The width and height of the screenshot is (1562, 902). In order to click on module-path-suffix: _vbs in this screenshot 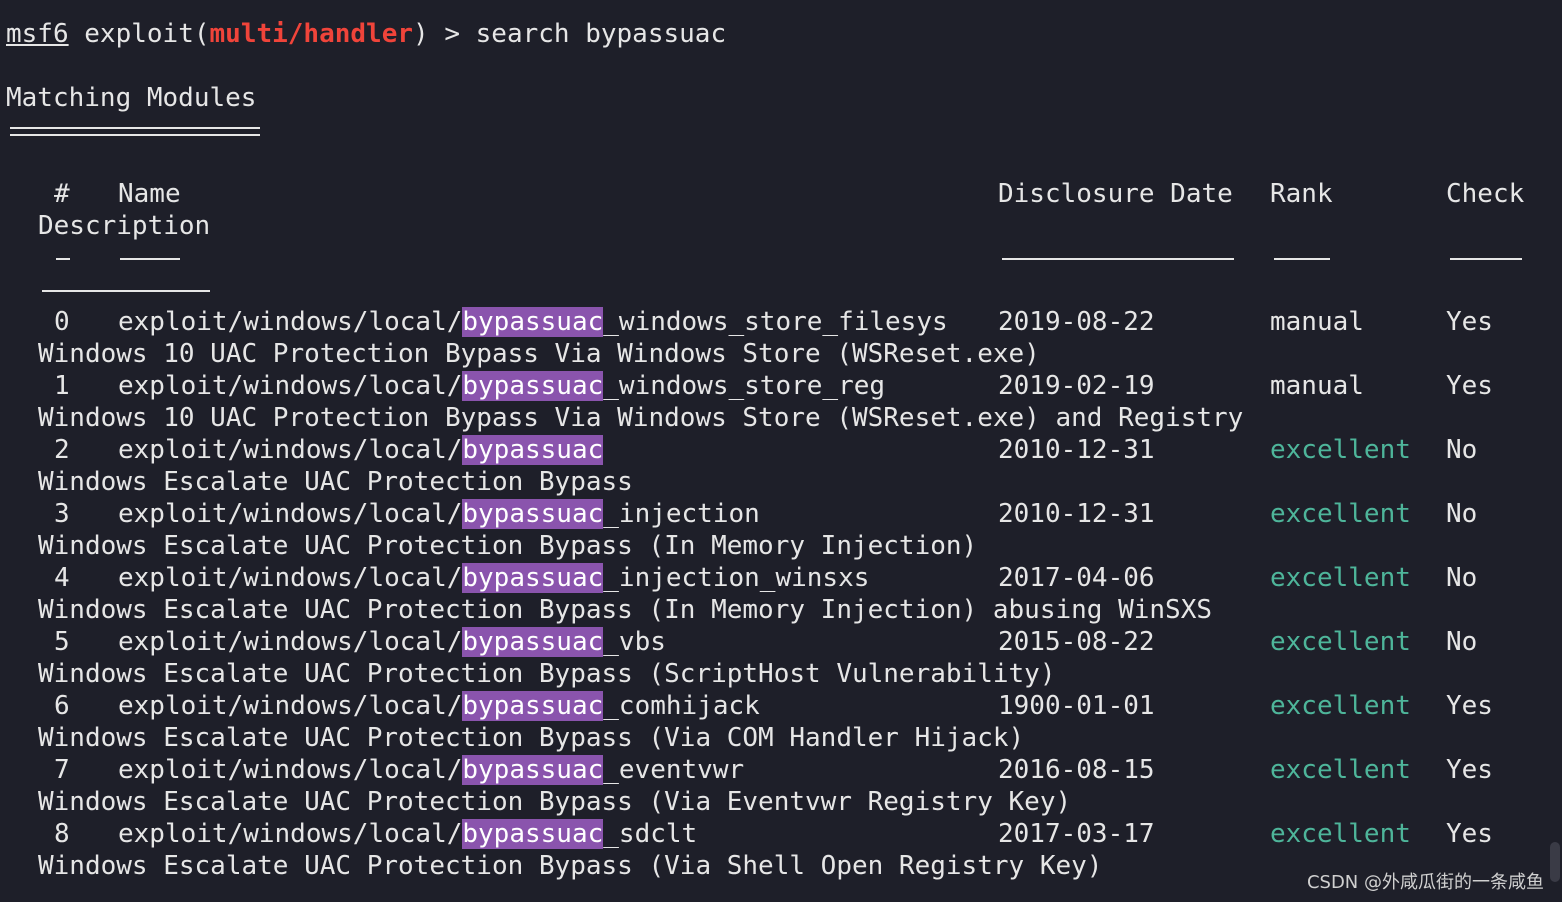, I will do `click(634, 642)`.